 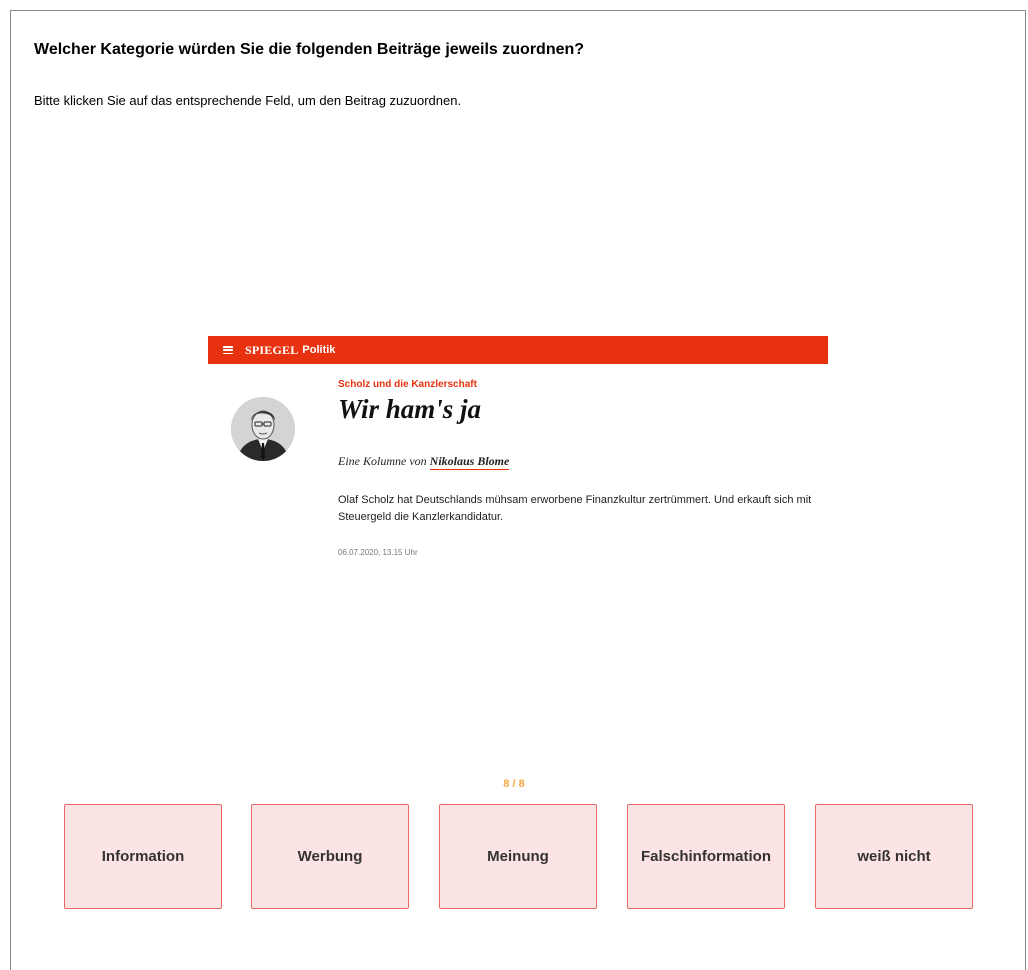 I want to click on article-kicker: Scholz und die Kanzlerschaft, so click(x=407, y=384).